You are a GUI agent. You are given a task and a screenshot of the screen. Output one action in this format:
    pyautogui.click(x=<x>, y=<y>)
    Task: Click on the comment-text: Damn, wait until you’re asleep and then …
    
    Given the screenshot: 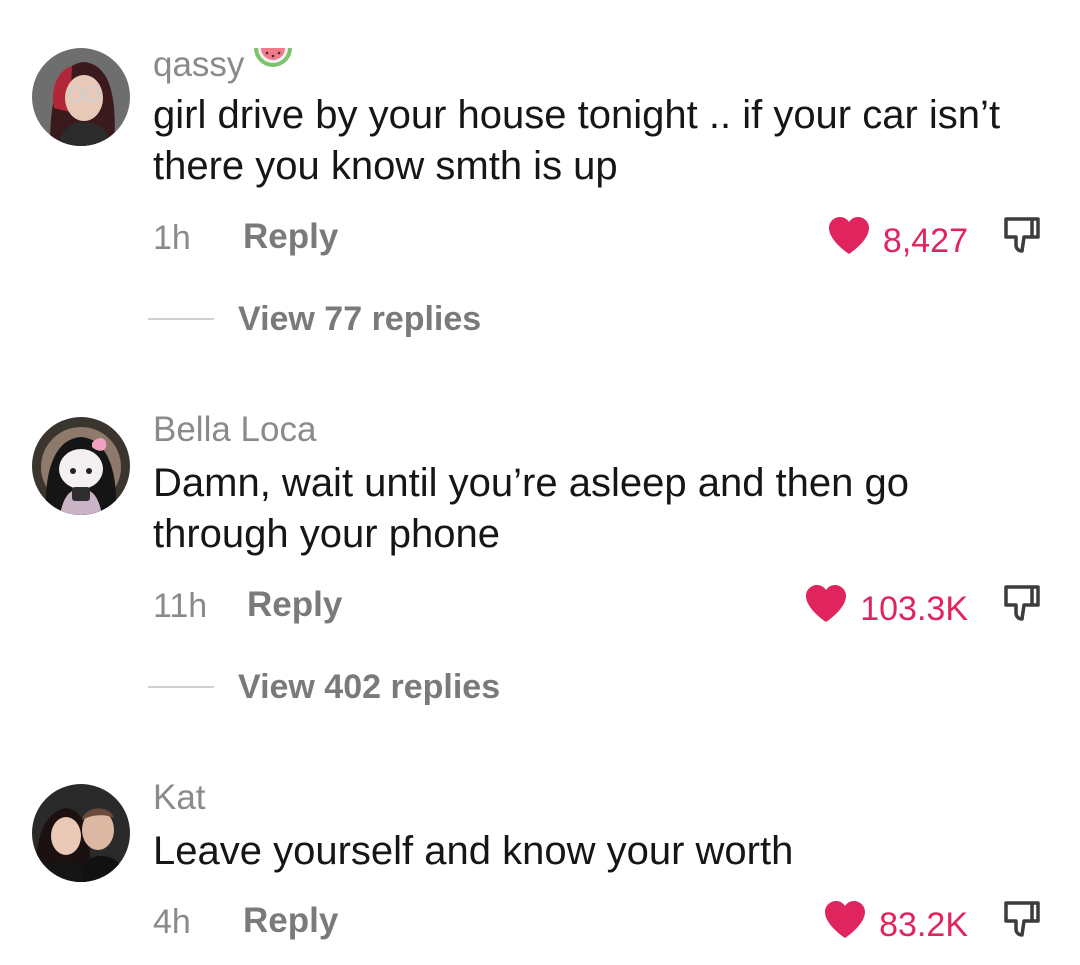 What is the action you would take?
    pyautogui.click(x=531, y=508)
    